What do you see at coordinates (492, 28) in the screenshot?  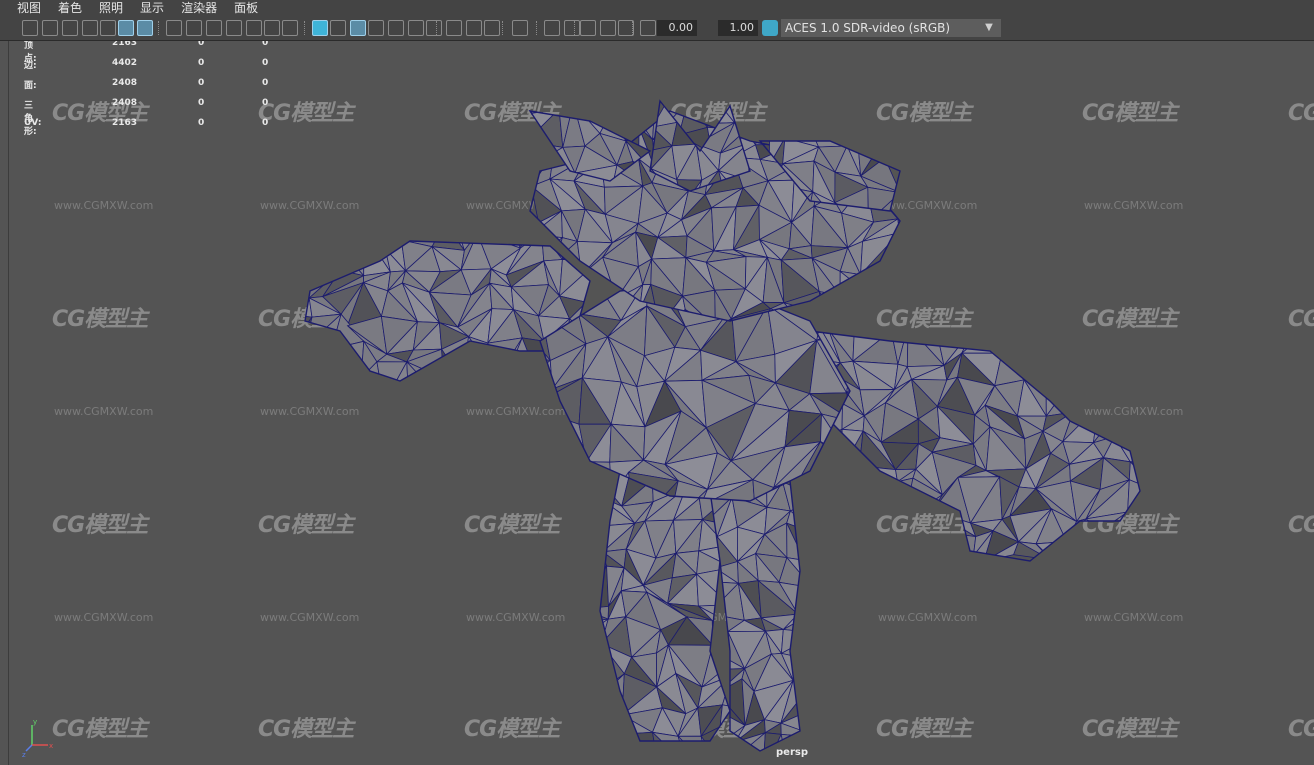 I see `depth-of-field-icon` at bounding box center [492, 28].